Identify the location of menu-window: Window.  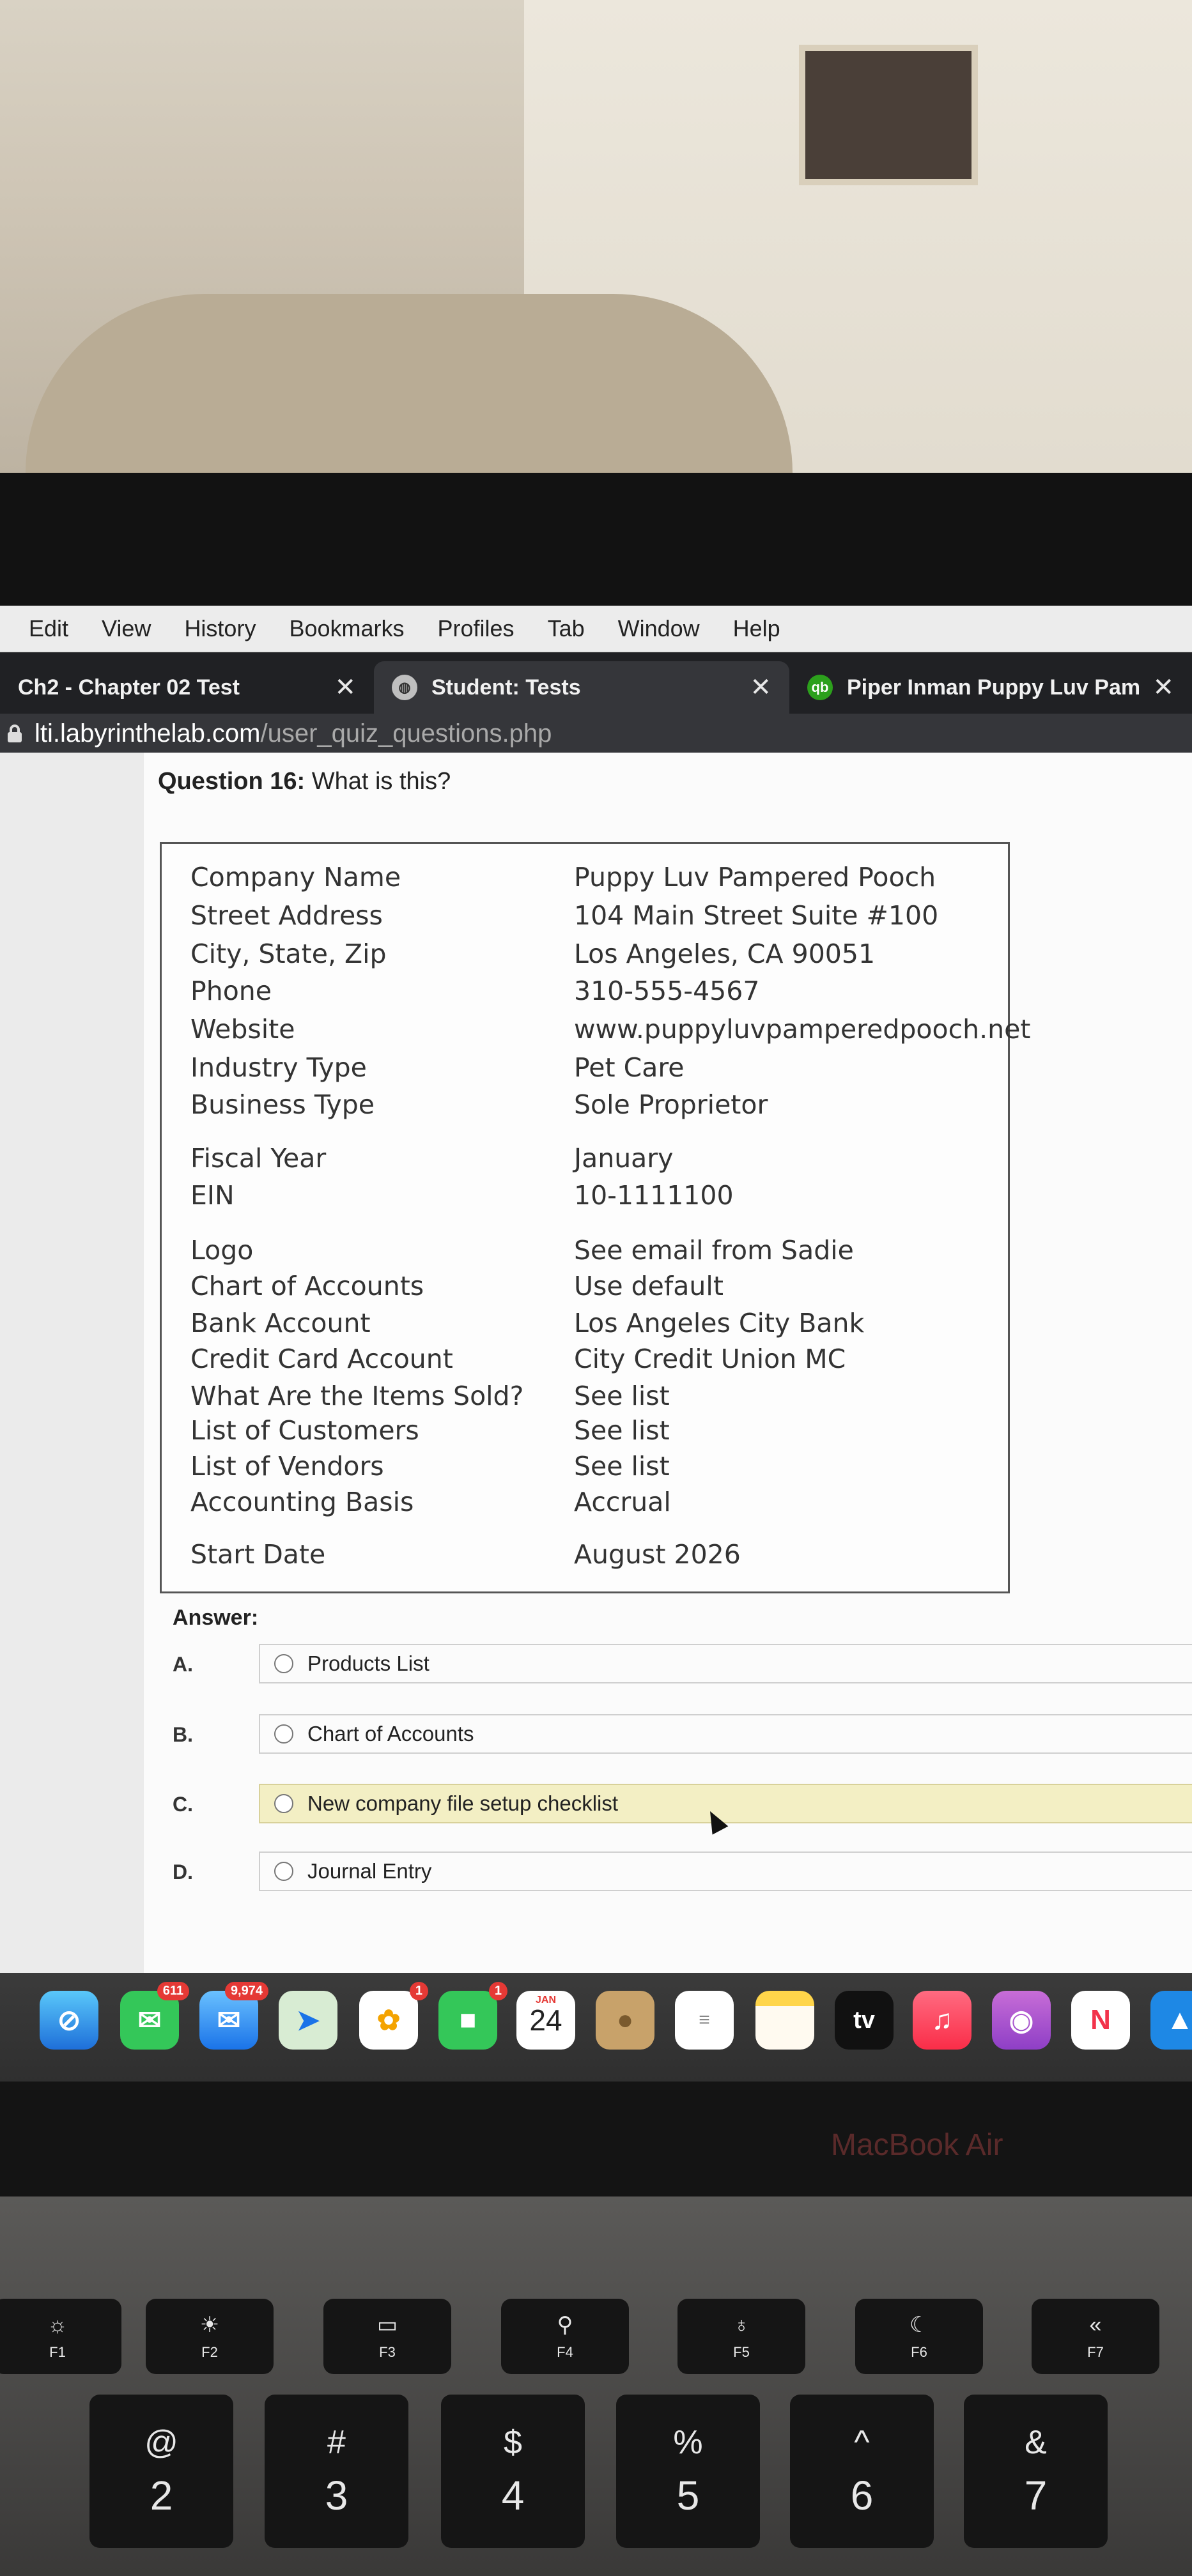
(659, 628).